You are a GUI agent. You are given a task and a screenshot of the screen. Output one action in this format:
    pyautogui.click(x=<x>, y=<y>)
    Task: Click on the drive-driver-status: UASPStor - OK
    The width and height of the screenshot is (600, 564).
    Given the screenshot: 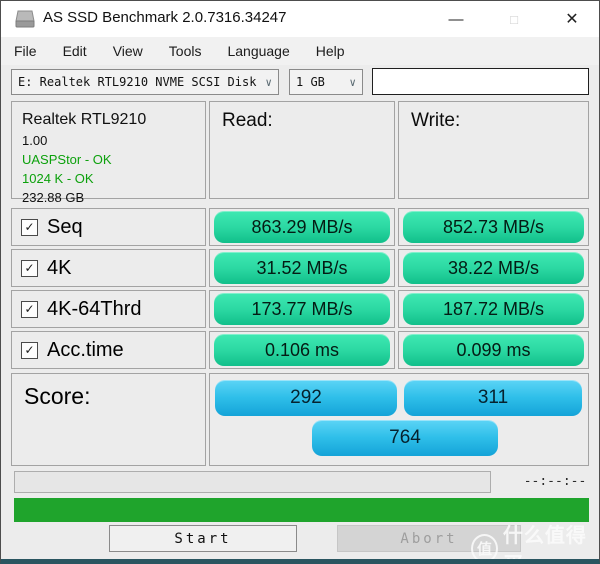 What is the action you would take?
    pyautogui.click(x=67, y=159)
    